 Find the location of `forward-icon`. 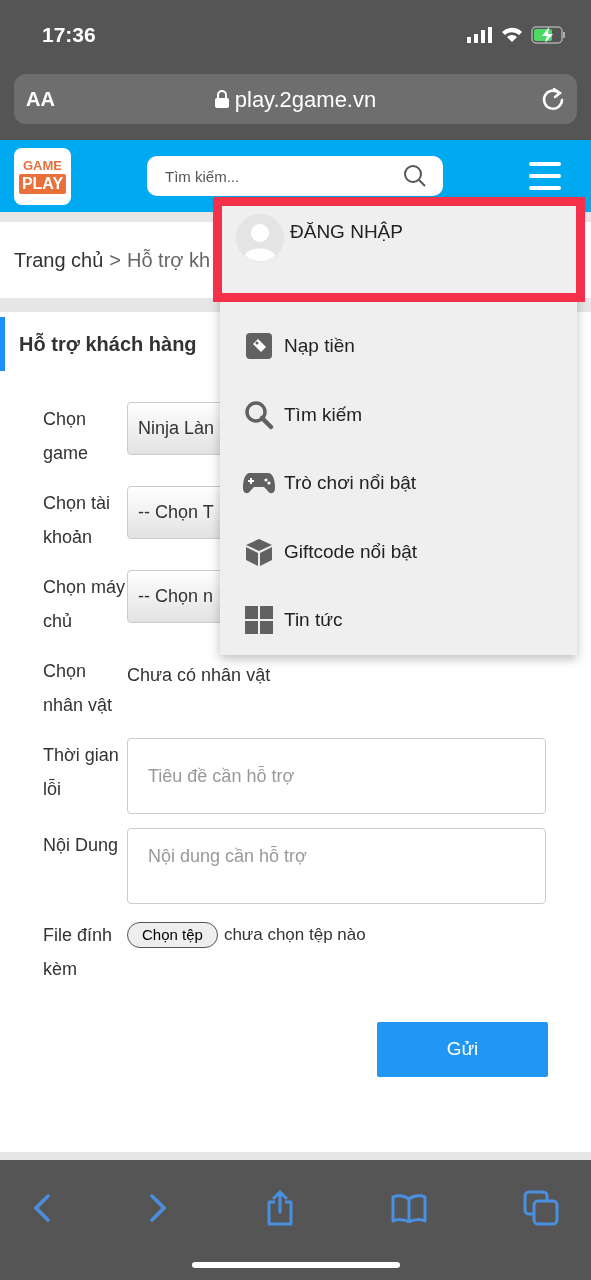

forward-icon is located at coordinates (158, 1208).